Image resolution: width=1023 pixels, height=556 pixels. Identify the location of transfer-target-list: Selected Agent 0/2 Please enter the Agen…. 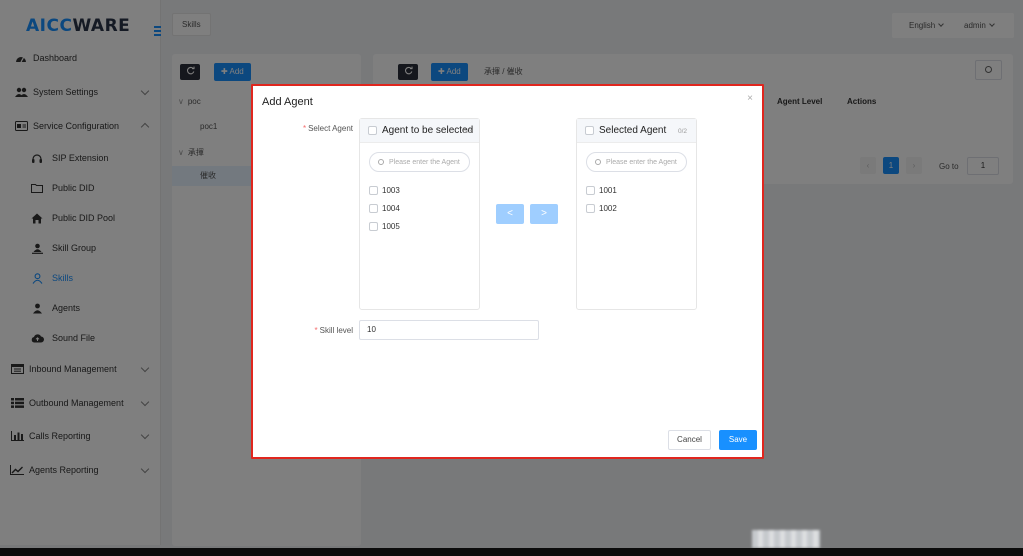
(636, 214).